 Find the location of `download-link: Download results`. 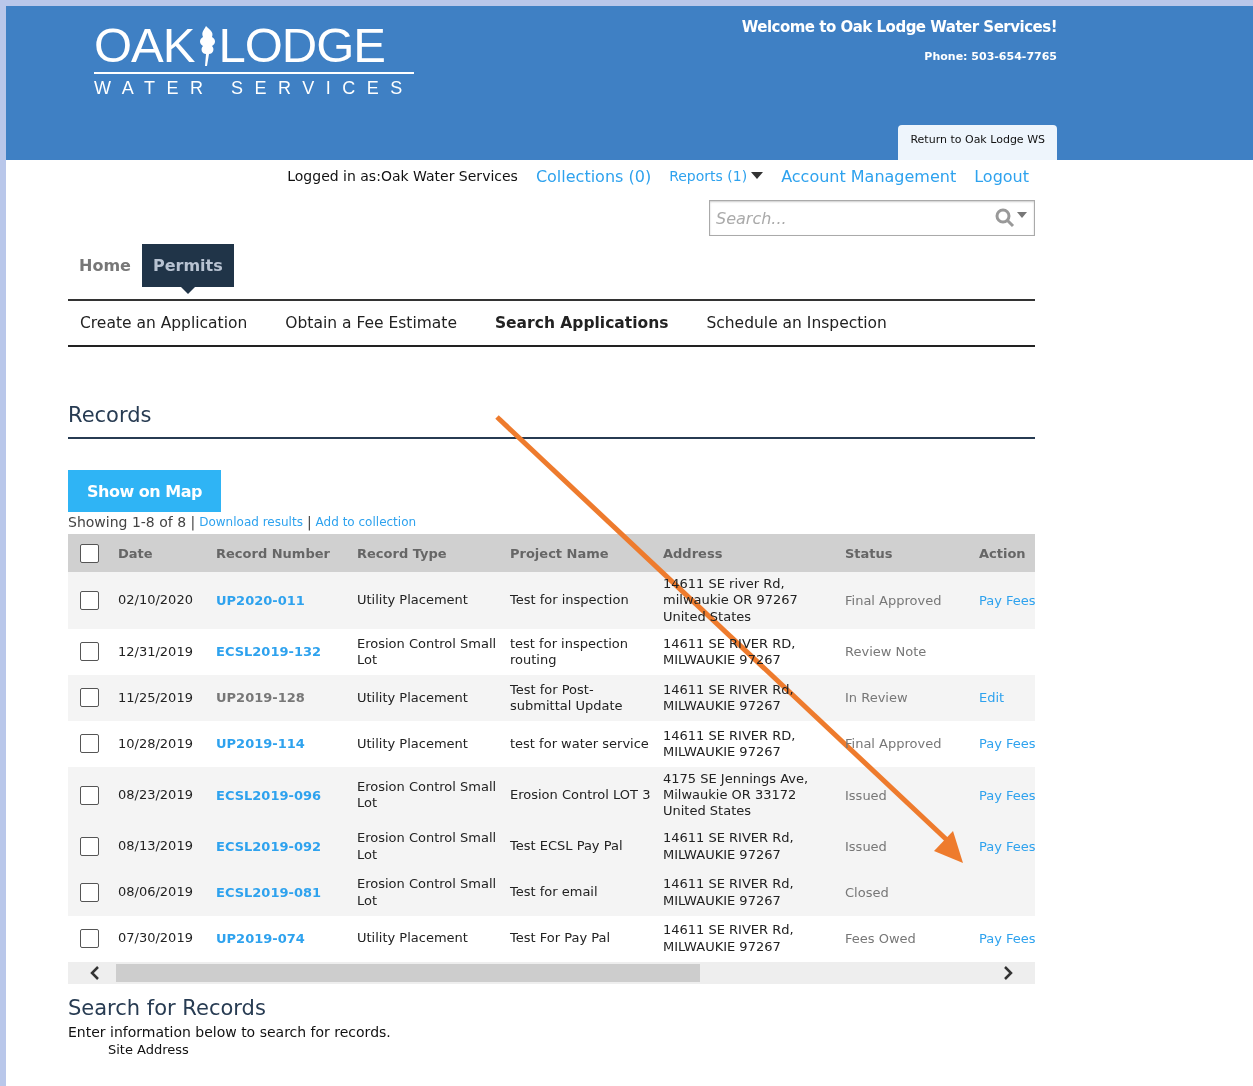

download-link: Download results is located at coordinates (251, 522).